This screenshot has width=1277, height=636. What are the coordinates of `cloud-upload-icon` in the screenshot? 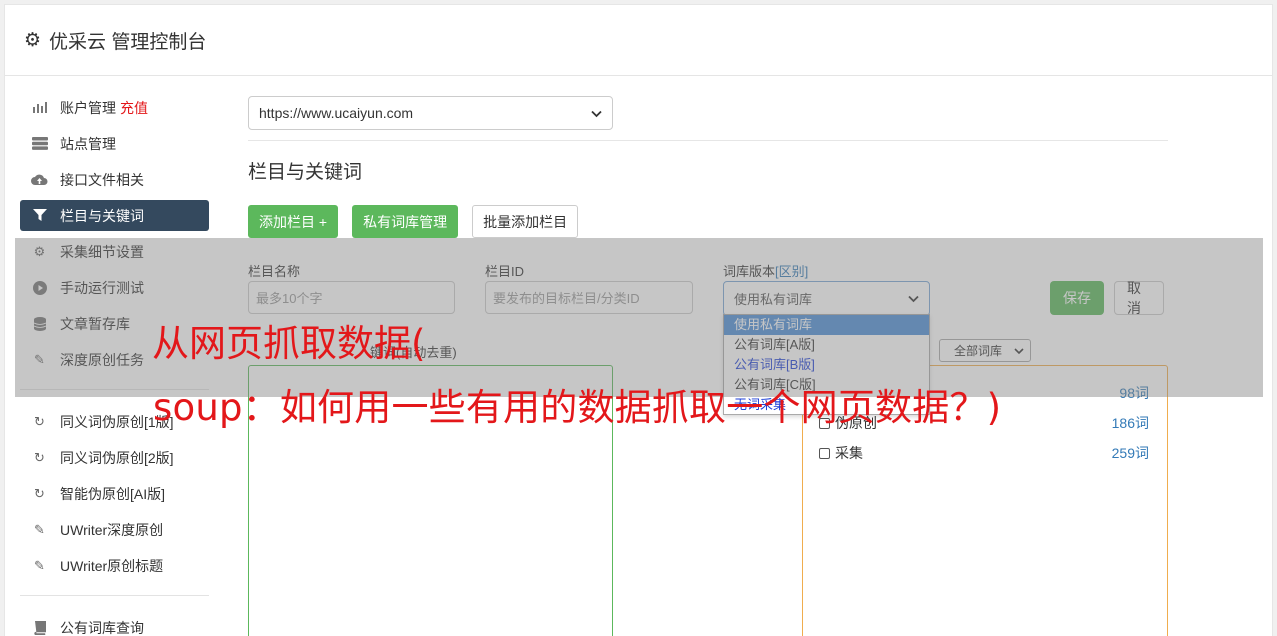 It's located at (39, 180).